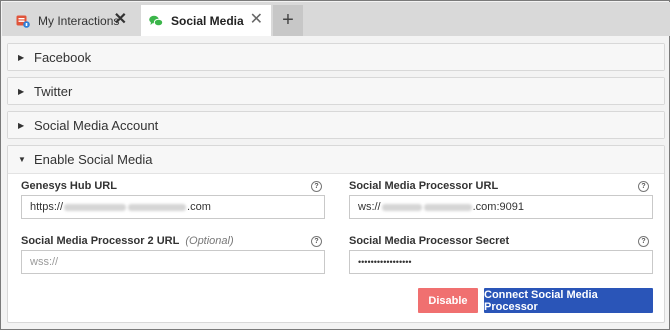 This screenshot has width=672, height=332. Describe the element at coordinates (93, 159) in the screenshot. I see `section-title: Enable Social Media` at that location.